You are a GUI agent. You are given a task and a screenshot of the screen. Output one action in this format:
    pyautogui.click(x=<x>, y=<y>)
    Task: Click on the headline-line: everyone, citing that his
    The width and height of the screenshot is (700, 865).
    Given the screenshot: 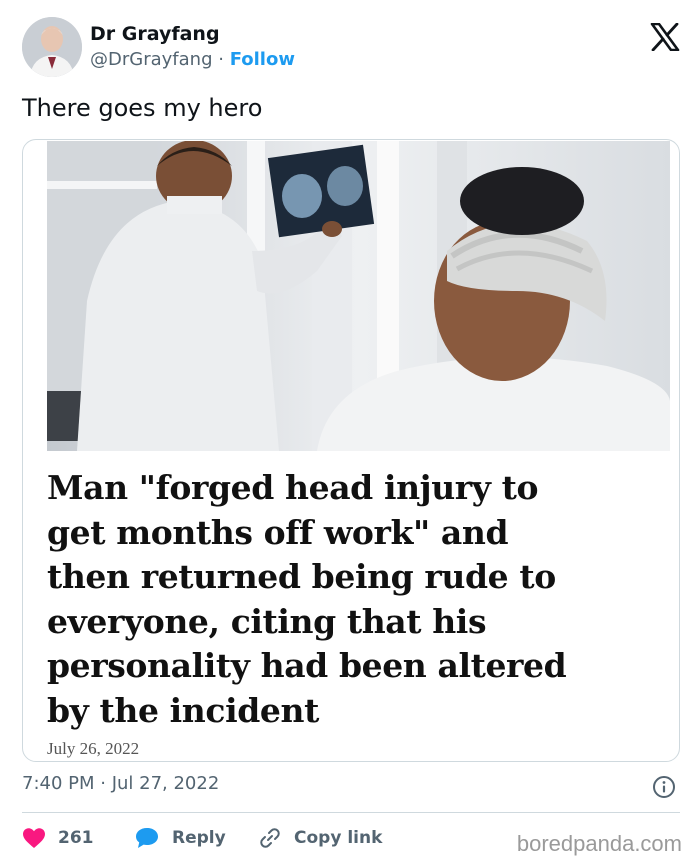 What is the action you would take?
    pyautogui.click(x=267, y=621)
    